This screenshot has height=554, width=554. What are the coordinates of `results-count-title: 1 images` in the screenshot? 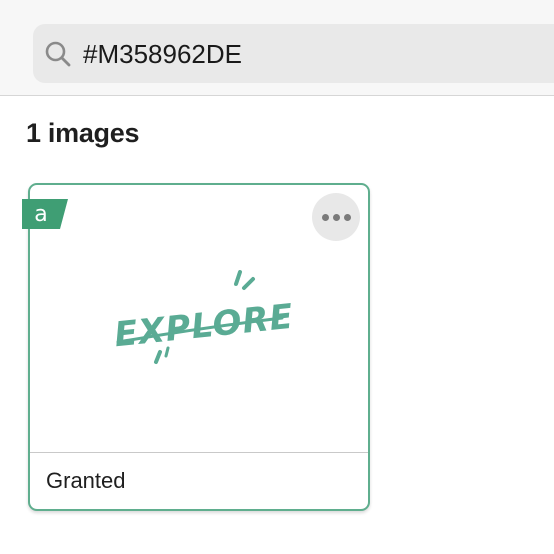 It's located at (83, 133).